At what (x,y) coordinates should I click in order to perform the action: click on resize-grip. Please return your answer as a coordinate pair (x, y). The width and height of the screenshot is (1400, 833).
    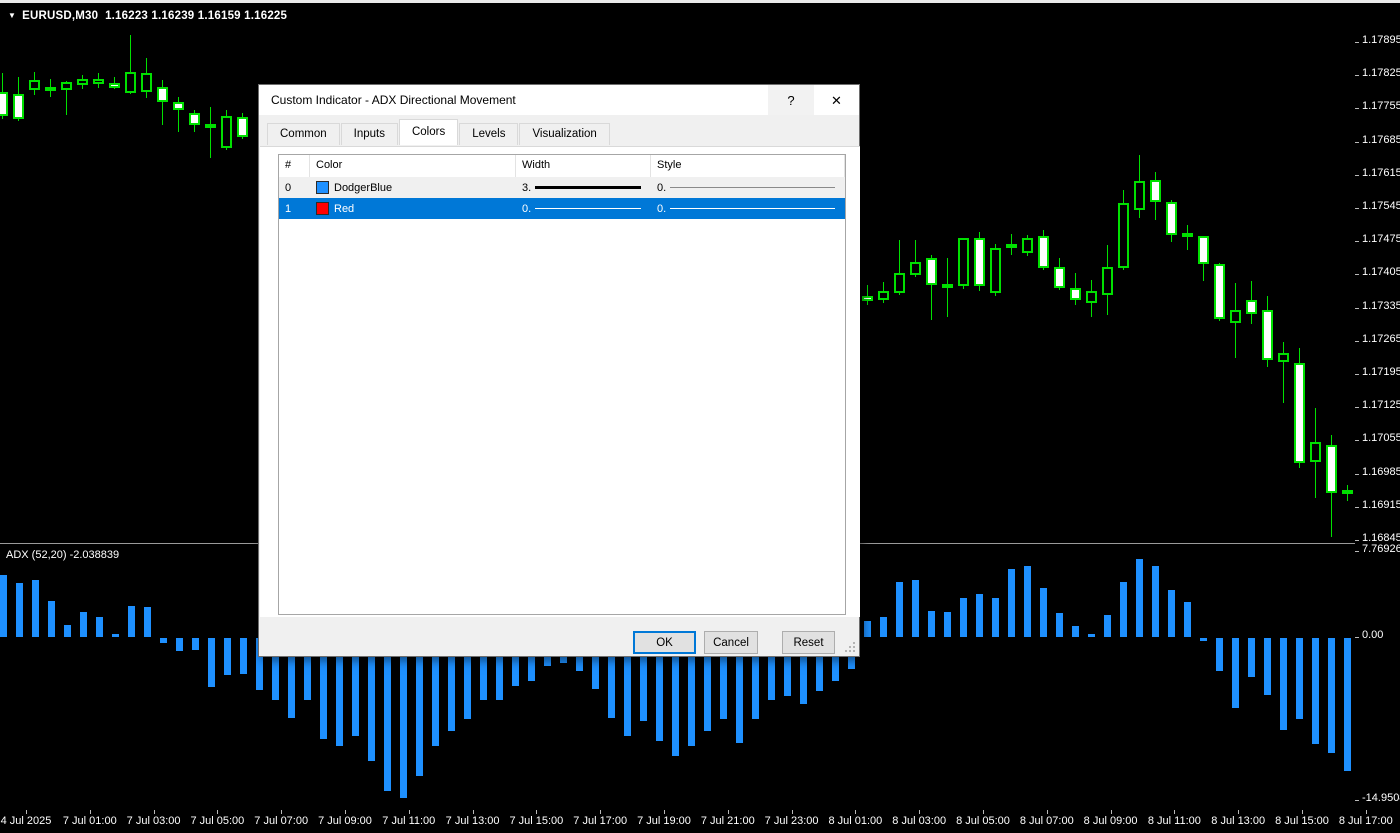
    Looking at the image, I should click on (851, 648).